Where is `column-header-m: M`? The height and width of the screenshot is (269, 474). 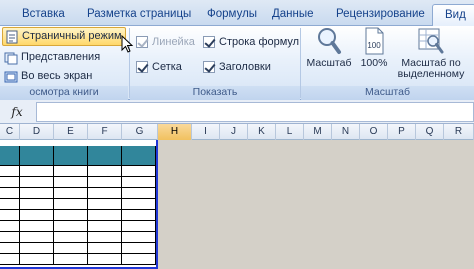
column-header-m: M is located at coordinates (318, 132).